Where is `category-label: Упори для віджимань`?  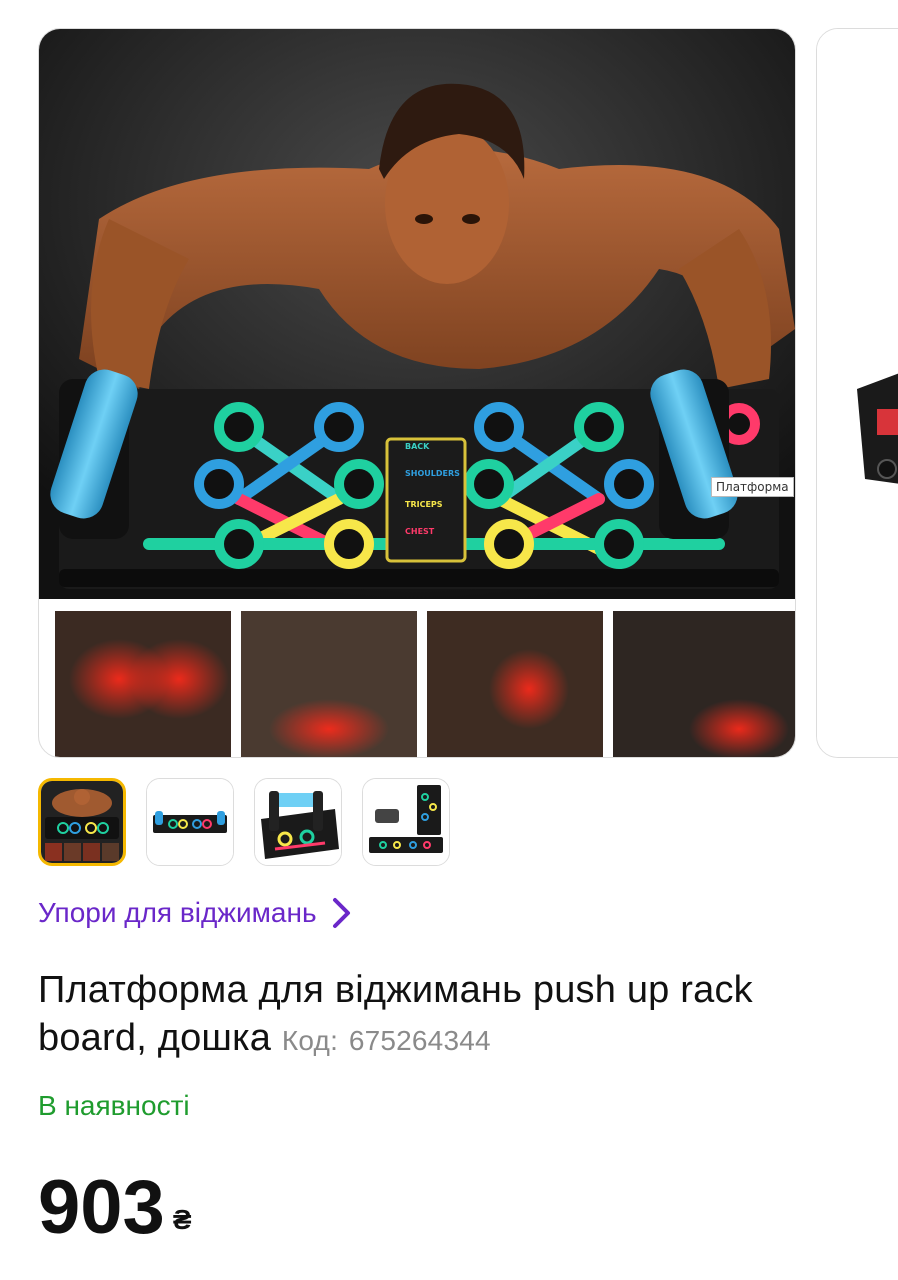
category-label: Упори для віджимань is located at coordinates (177, 912).